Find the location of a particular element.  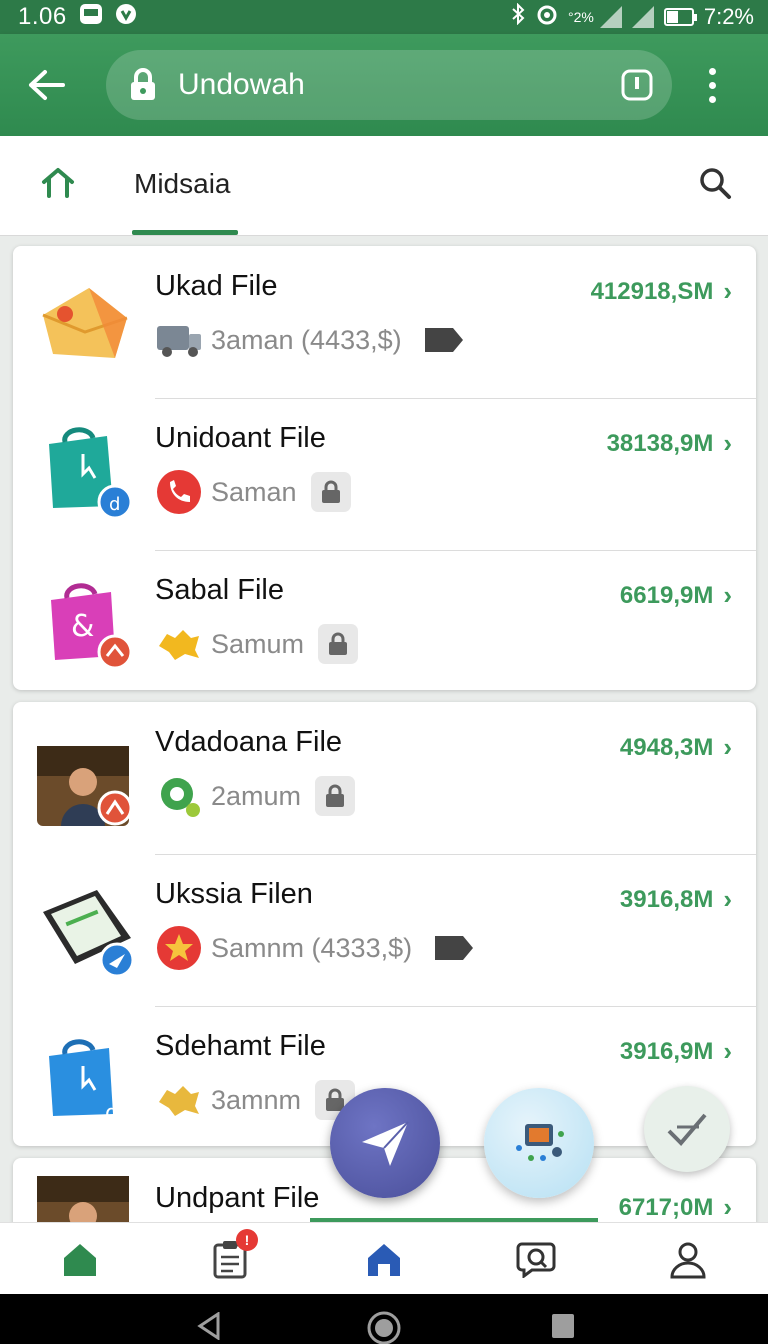

signal-icon is located at coordinates (610, 17).